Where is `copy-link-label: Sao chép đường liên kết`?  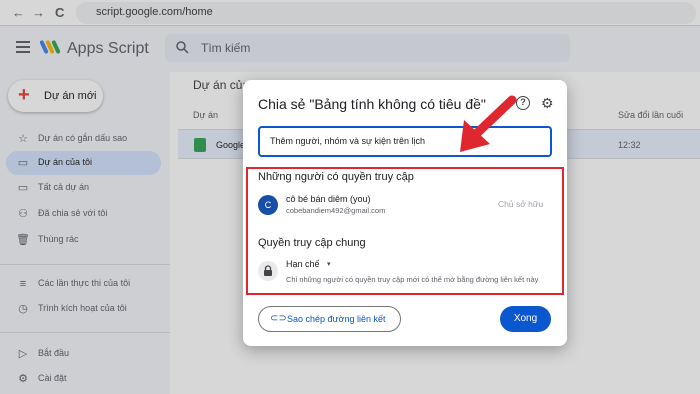
copy-link-label: Sao chép đường liên kết is located at coordinates (336, 319).